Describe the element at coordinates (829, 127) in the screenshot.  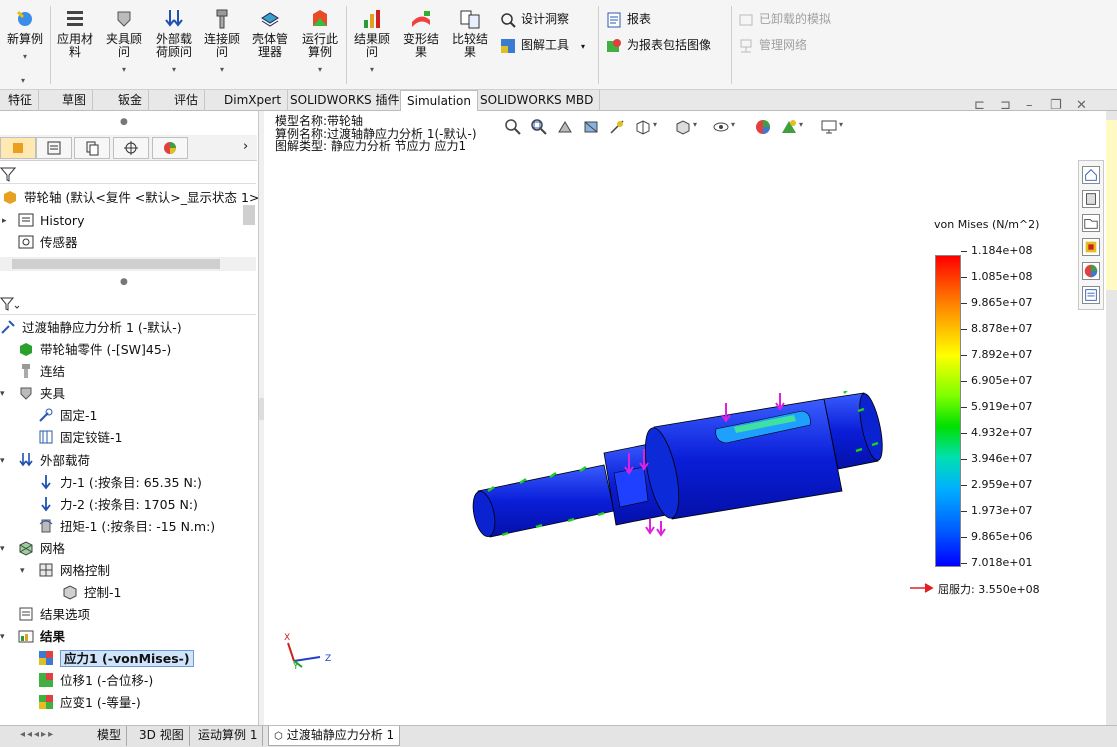
I see `view-settings-icon` at that location.